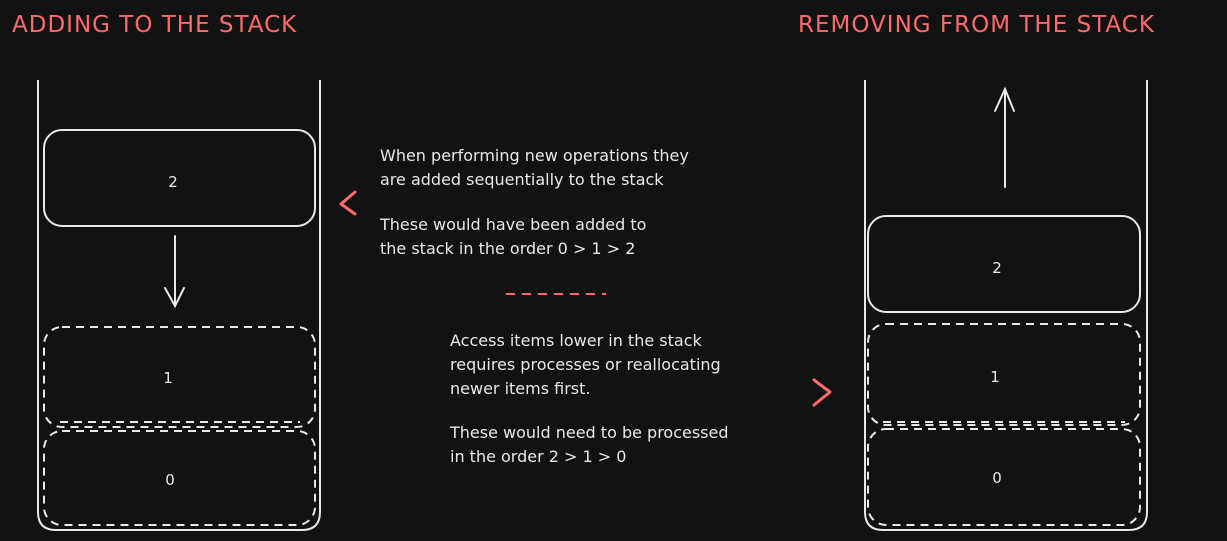 Image resolution: width=1227 pixels, height=541 pixels. I want to click on arrow-up-icon, so click(1004, 137).